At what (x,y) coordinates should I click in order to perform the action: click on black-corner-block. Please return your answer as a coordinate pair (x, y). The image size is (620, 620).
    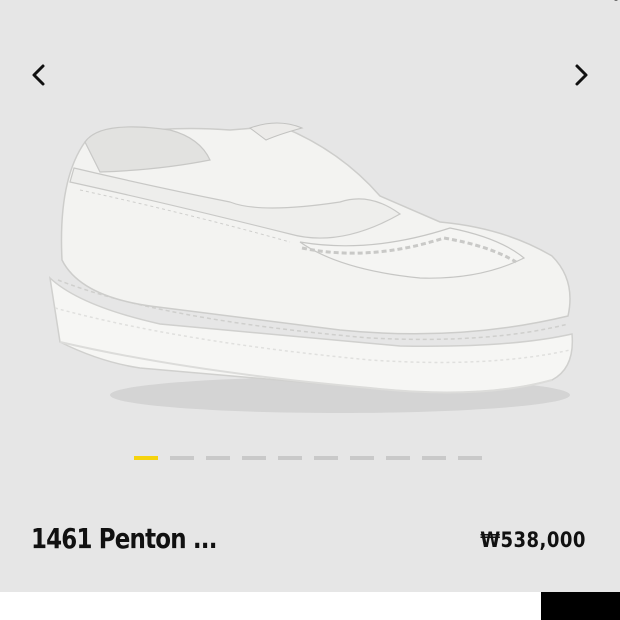
    Looking at the image, I should click on (580, 606).